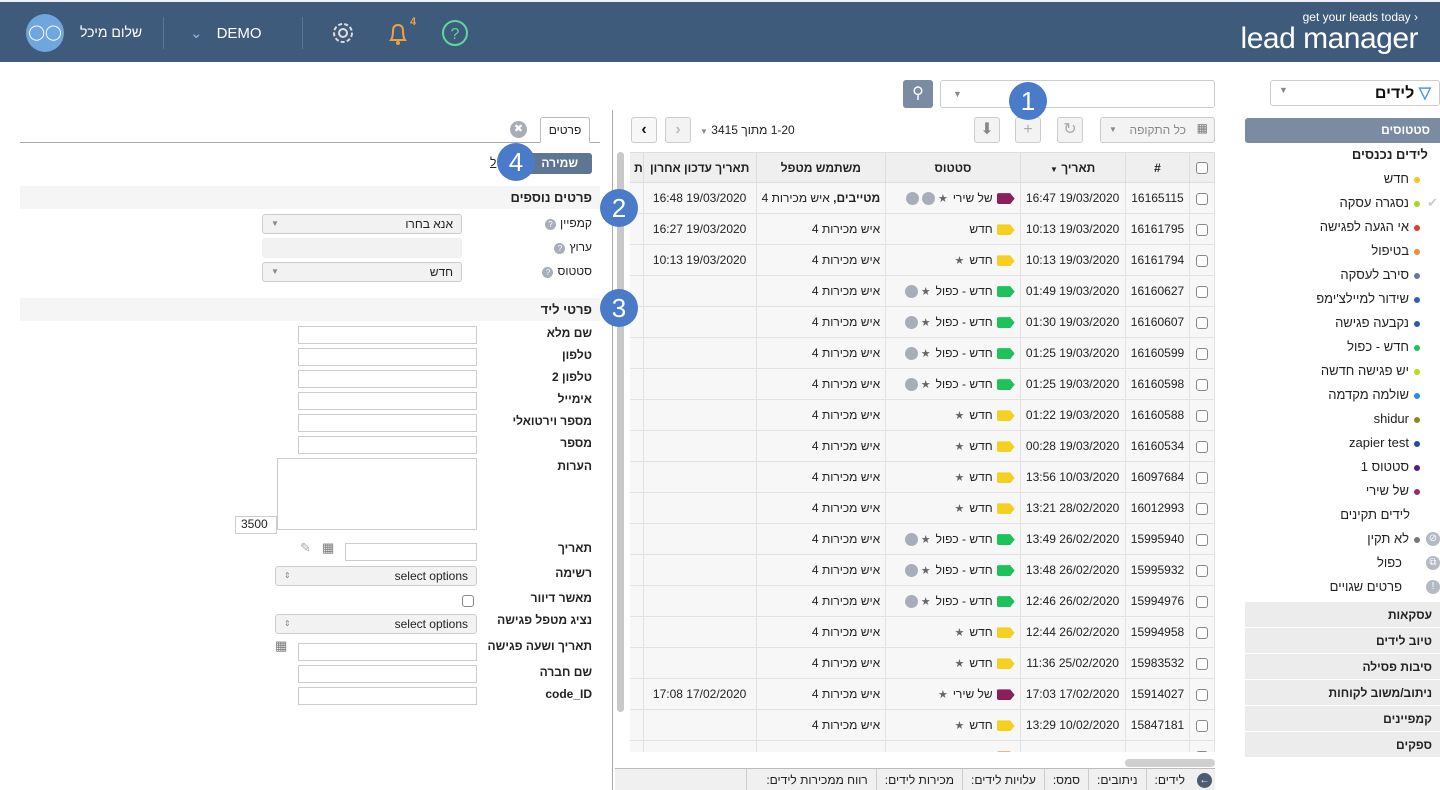 The width and height of the screenshot is (1440, 790). What do you see at coordinates (1157, 260) in the screenshot?
I see `lead-id: 16161794` at bounding box center [1157, 260].